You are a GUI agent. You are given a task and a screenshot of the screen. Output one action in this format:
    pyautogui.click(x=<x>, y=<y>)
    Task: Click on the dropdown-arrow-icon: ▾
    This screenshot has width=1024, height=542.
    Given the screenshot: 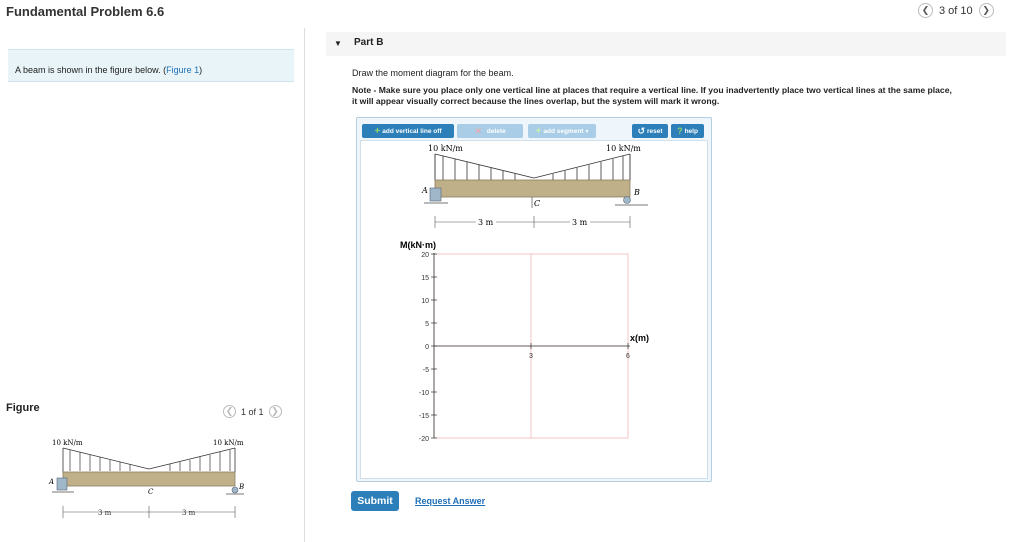 What is the action you would take?
    pyautogui.click(x=587, y=131)
    